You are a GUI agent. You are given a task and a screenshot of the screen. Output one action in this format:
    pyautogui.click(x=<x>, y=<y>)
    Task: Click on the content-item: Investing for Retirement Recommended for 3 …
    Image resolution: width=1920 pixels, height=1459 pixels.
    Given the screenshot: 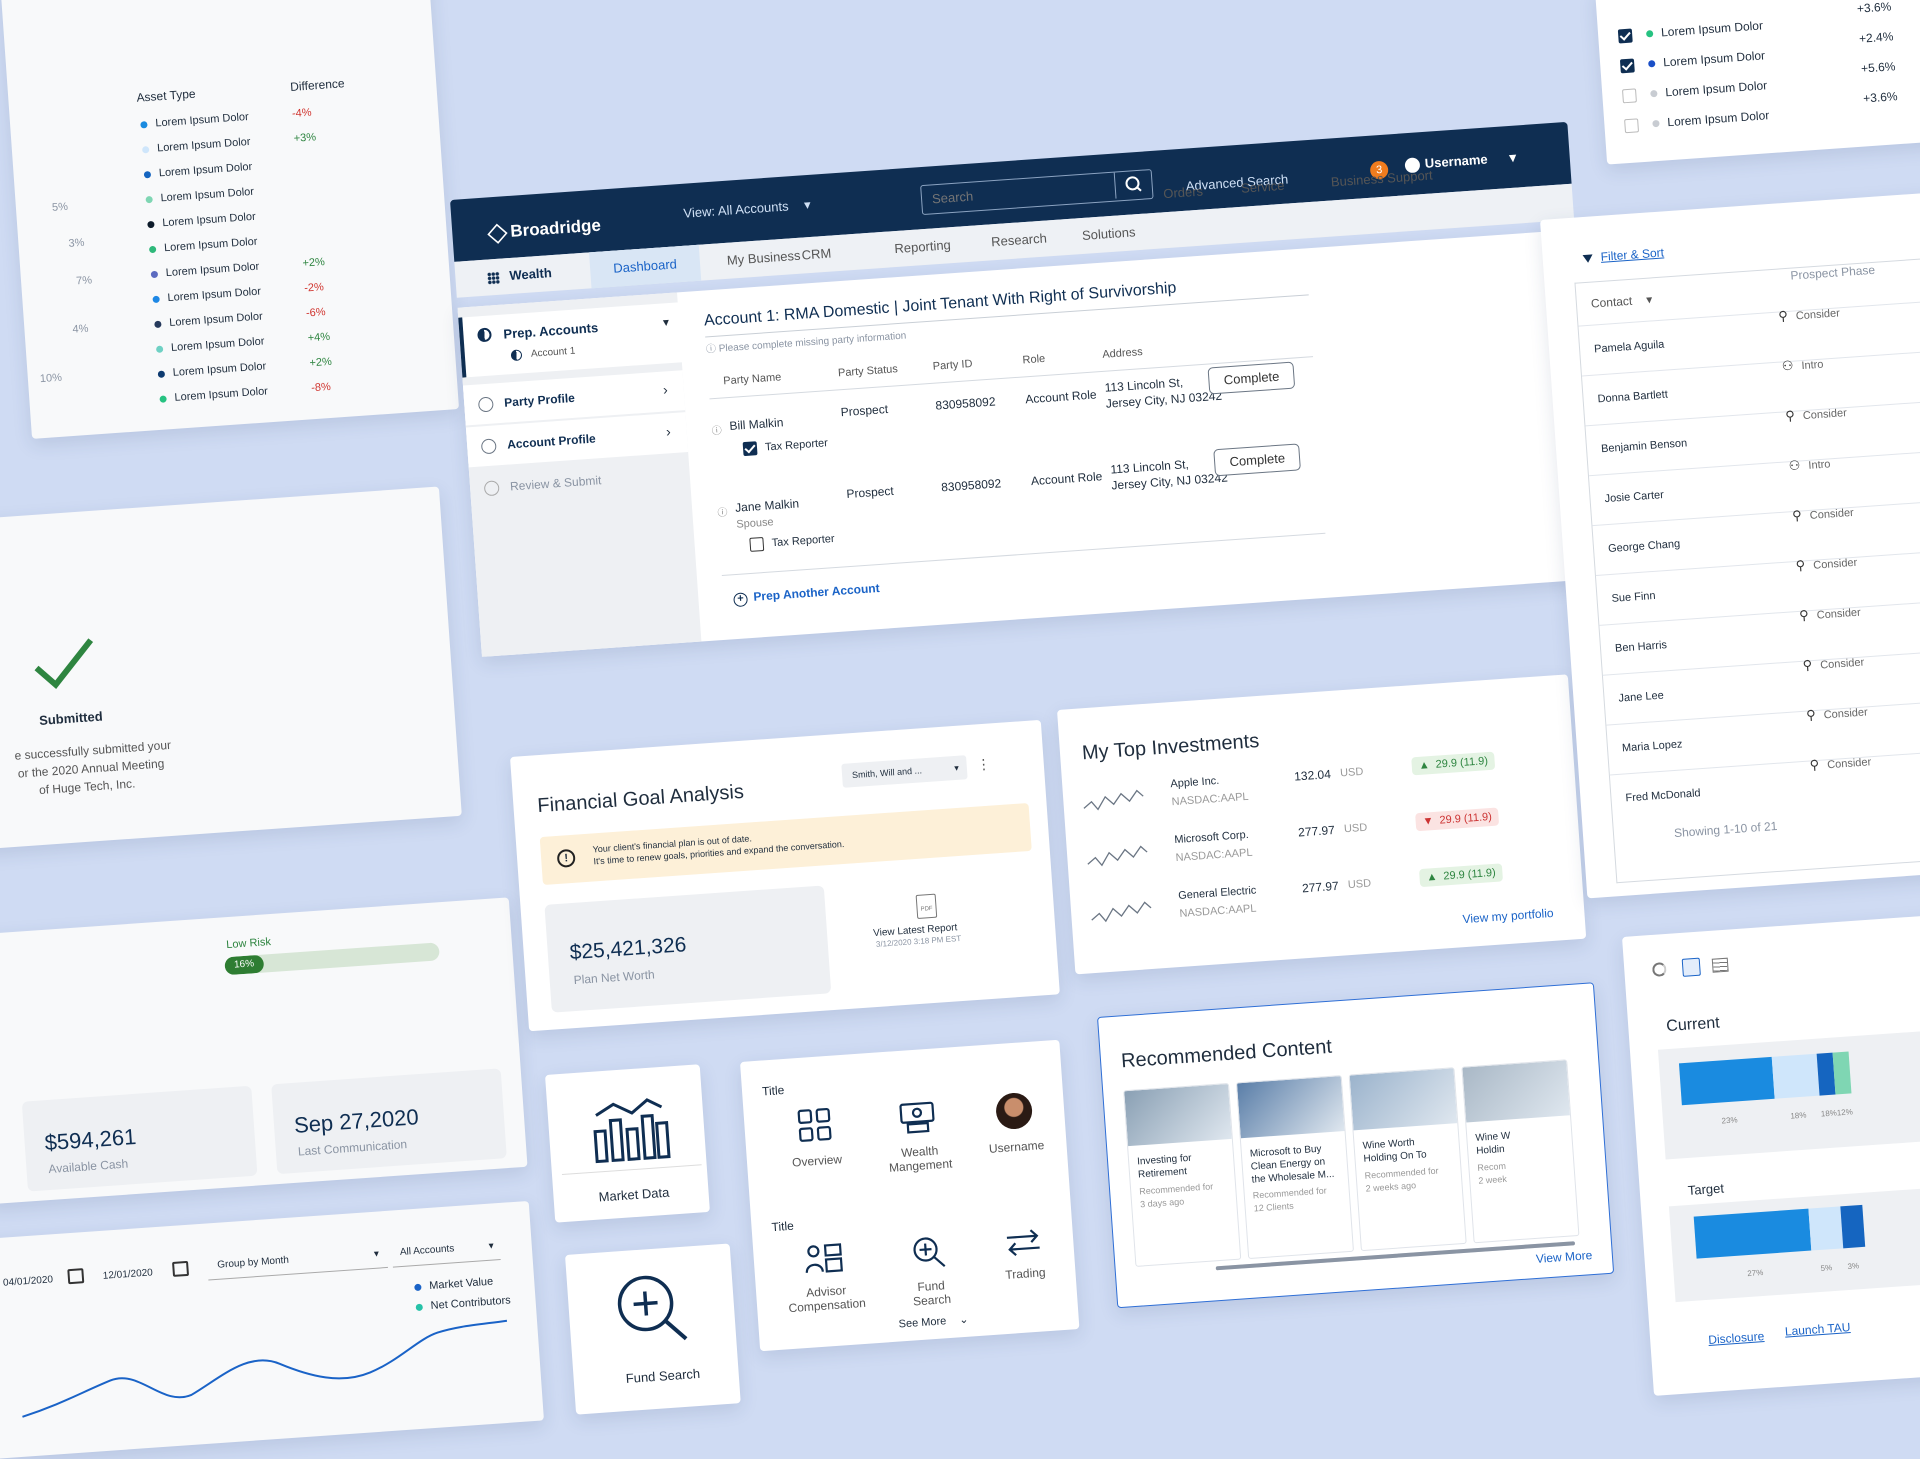 What is the action you would take?
    pyautogui.click(x=1182, y=1174)
    